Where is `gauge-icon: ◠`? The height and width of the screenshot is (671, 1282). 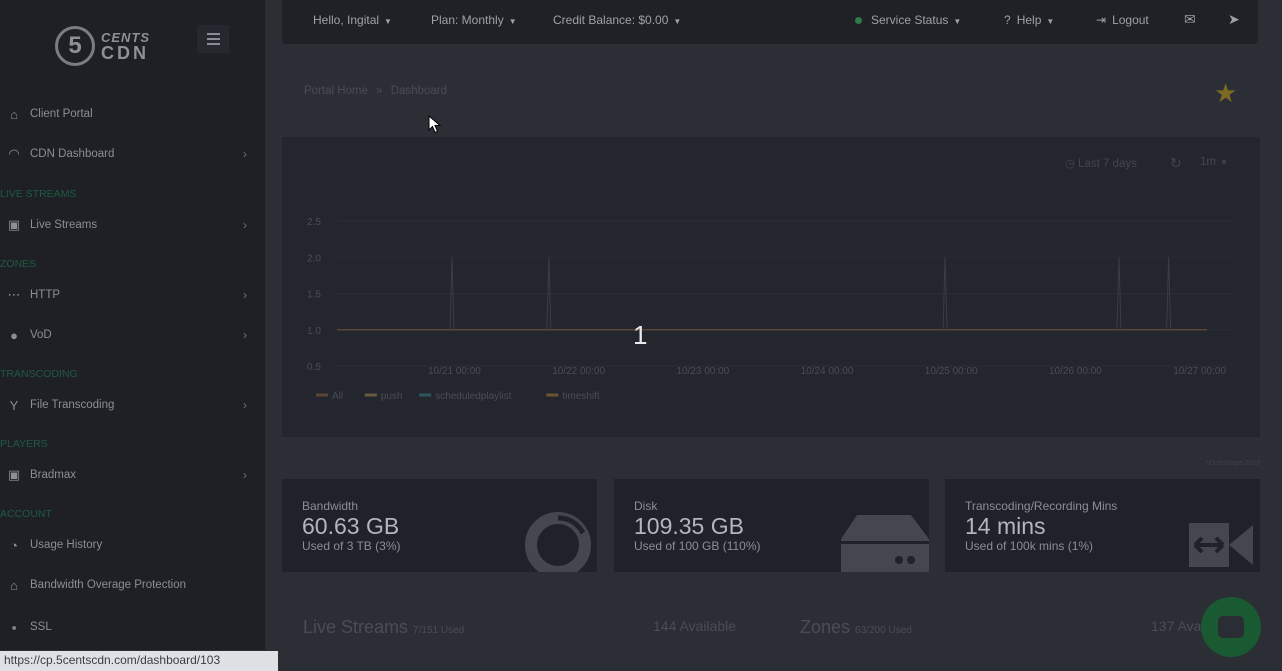 gauge-icon: ◠ is located at coordinates (14, 153).